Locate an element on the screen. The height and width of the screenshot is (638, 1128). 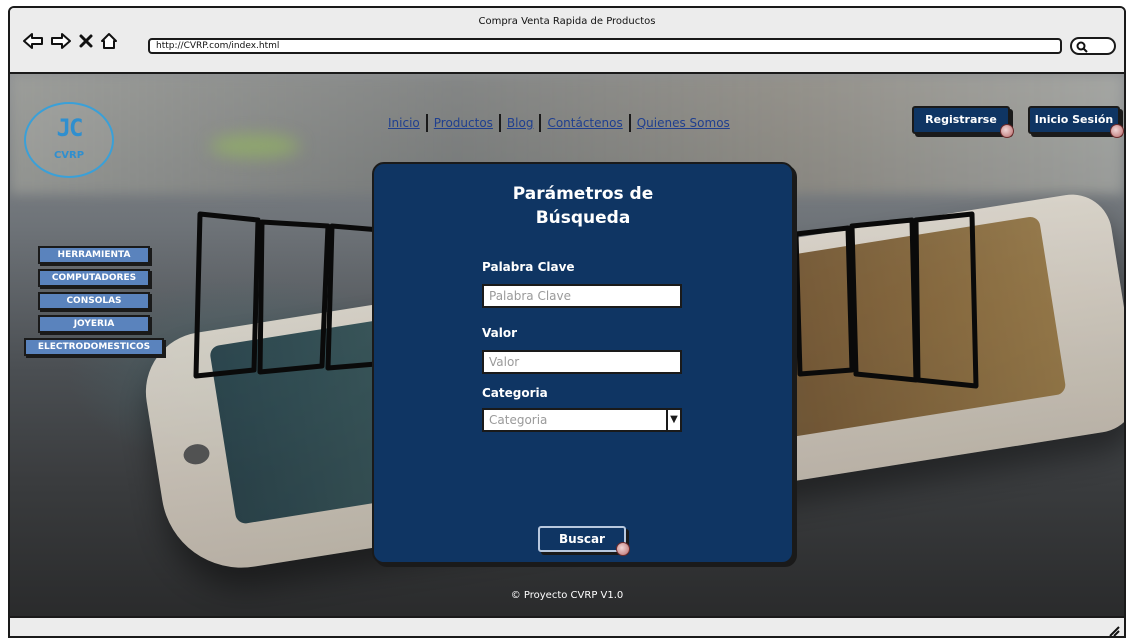
login-button-label: Inicio Sesión is located at coordinates (1074, 119).